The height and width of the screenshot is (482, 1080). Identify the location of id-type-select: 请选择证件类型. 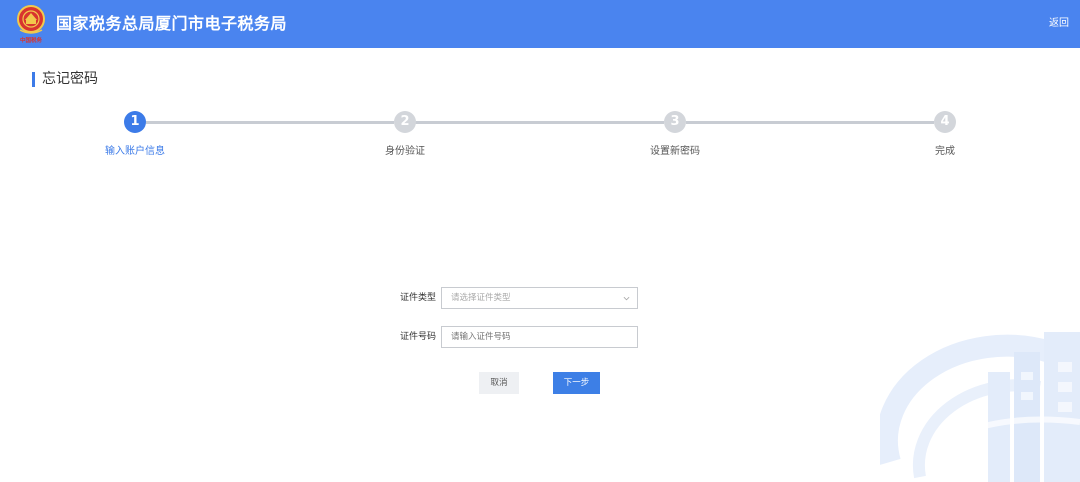
(539, 298).